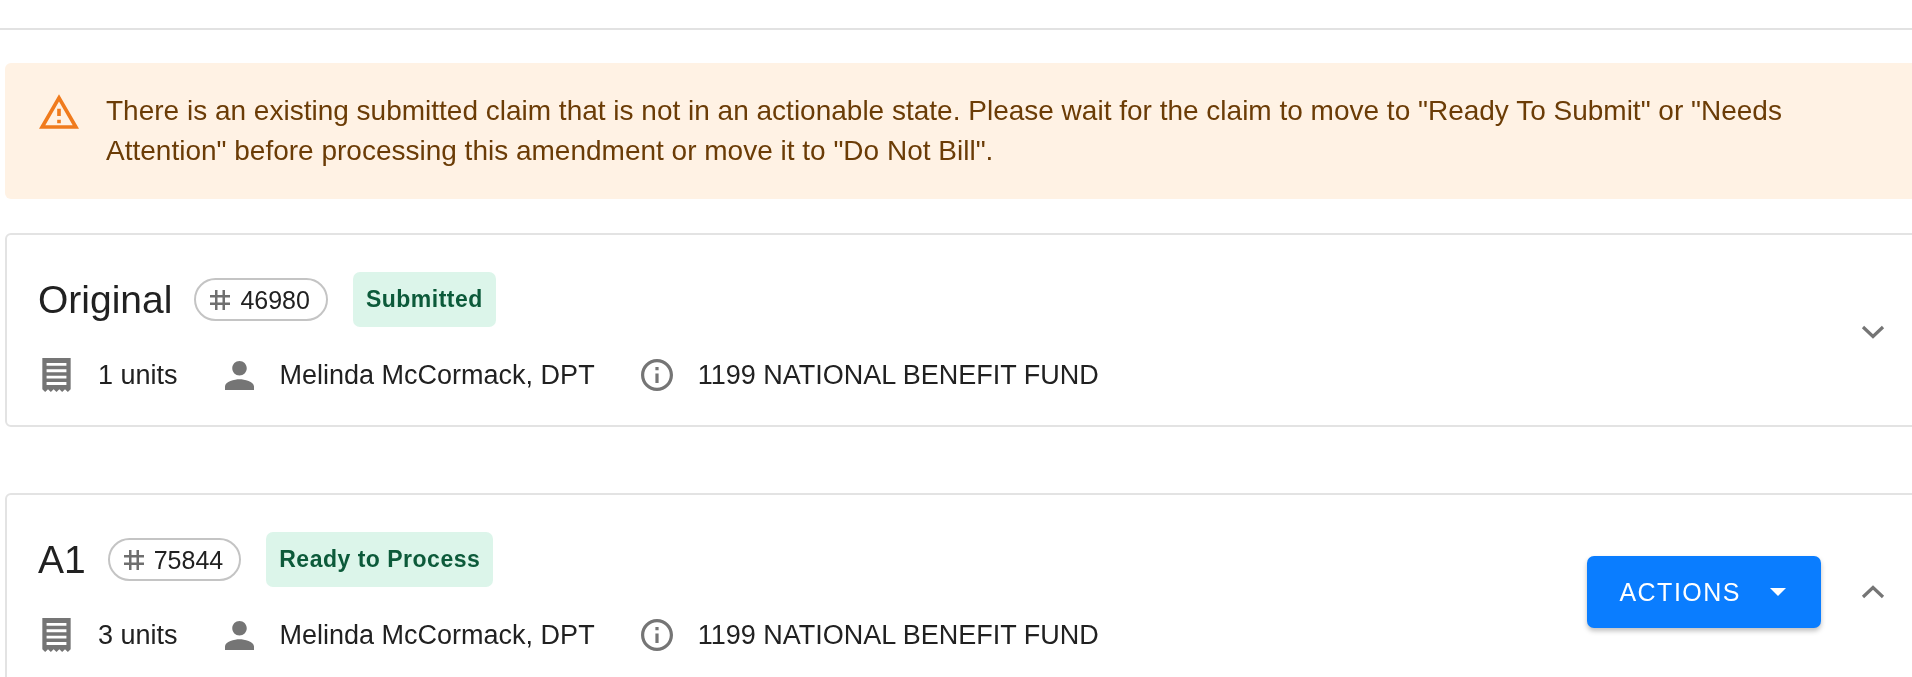 This screenshot has width=1912, height=677. What do you see at coordinates (138, 375) in the screenshot?
I see `units-text: 1 units` at bounding box center [138, 375].